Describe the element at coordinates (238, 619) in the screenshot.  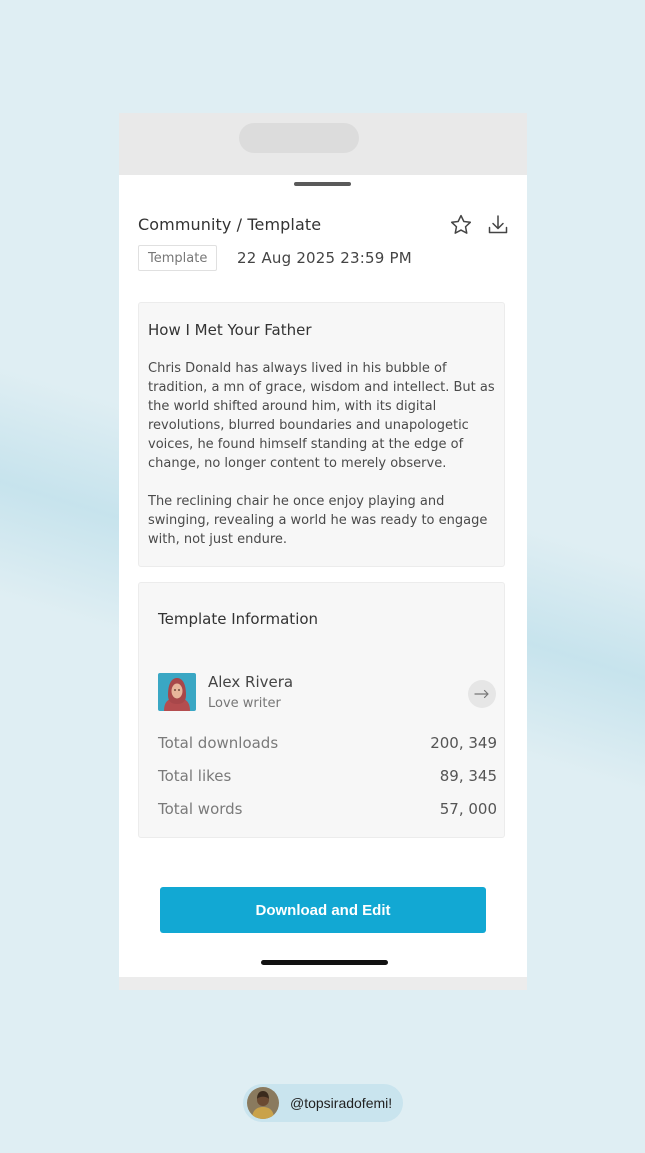
I see `template-info-title: Template Information` at that location.